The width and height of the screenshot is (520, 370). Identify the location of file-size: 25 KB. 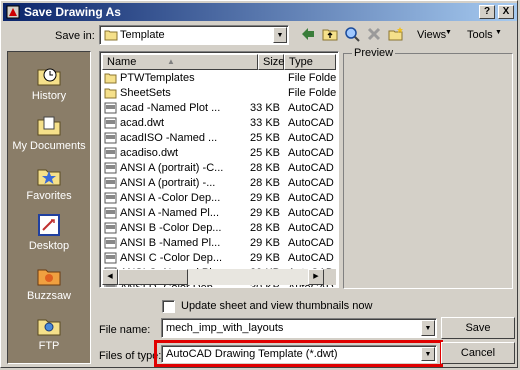
(265, 138).